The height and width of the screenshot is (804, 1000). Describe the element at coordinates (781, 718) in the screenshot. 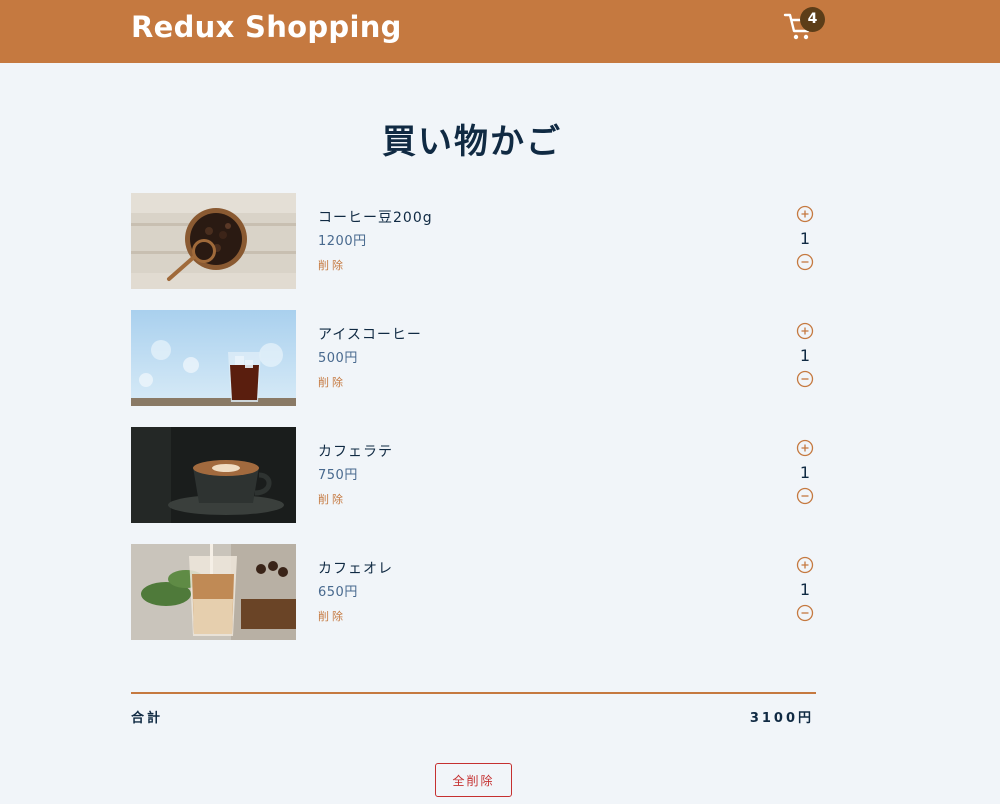

I see `total-amount: 3100円` at that location.